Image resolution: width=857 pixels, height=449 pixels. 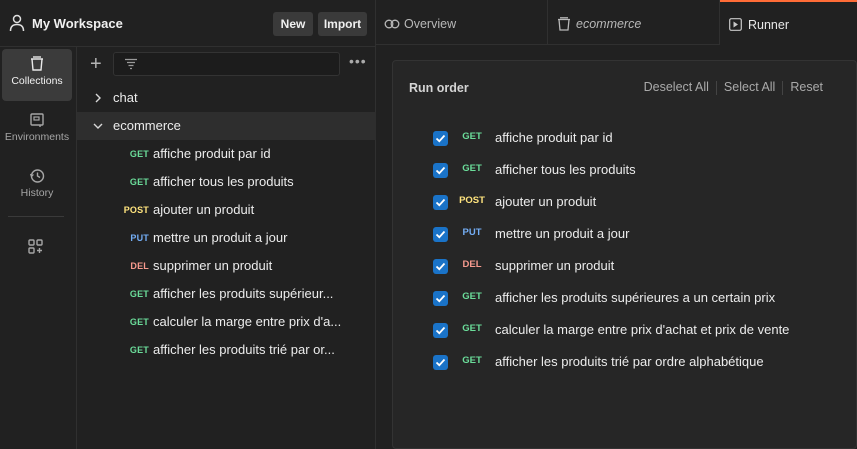 I want to click on run-item: GET affiche produit par id, so click(x=638, y=139).